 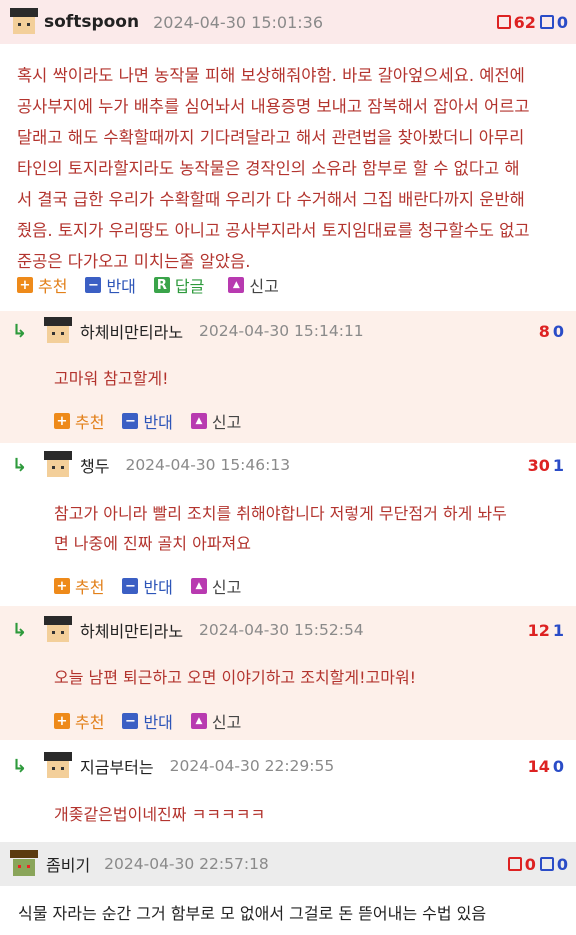 What do you see at coordinates (238, 22) in the screenshot?
I see `post-date: 2024-04-30 15:01:36` at bounding box center [238, 22].